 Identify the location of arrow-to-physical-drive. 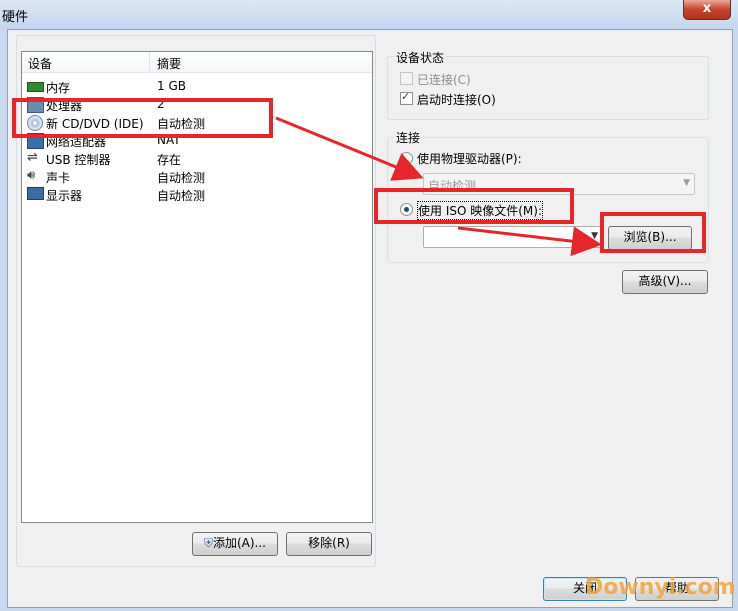
(349, 148).